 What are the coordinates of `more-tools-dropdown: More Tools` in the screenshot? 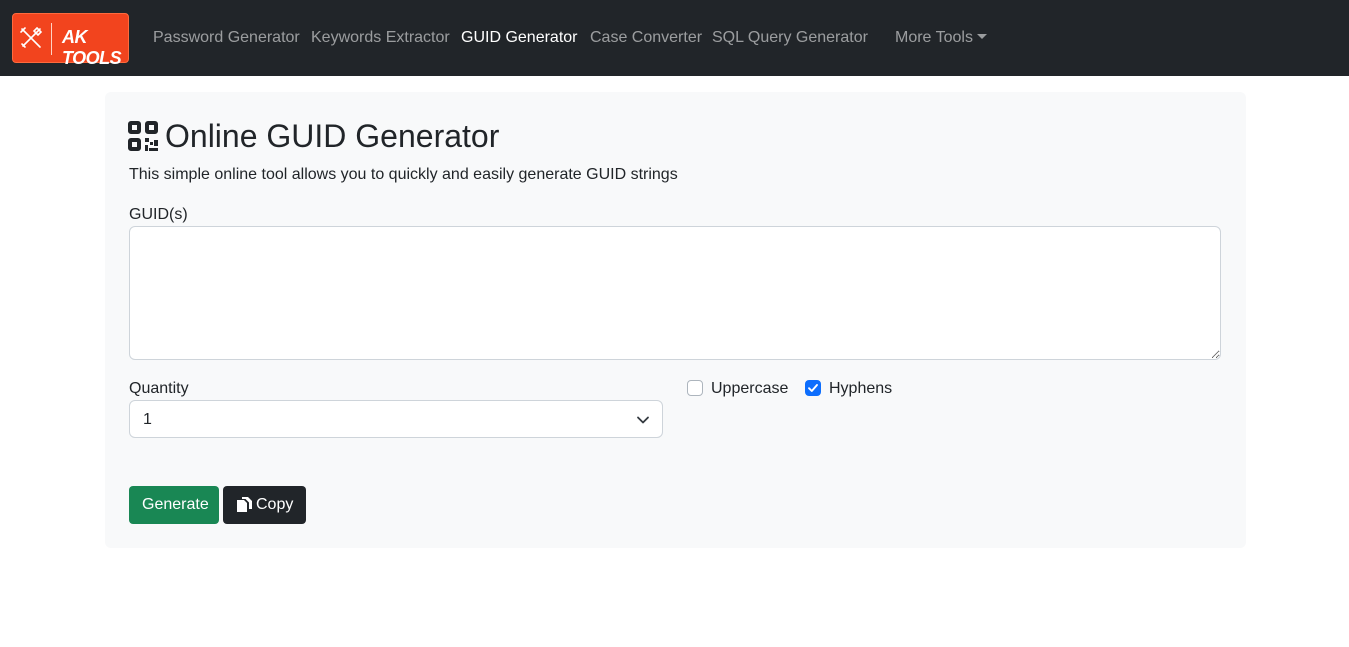 It's located at (941, 38).